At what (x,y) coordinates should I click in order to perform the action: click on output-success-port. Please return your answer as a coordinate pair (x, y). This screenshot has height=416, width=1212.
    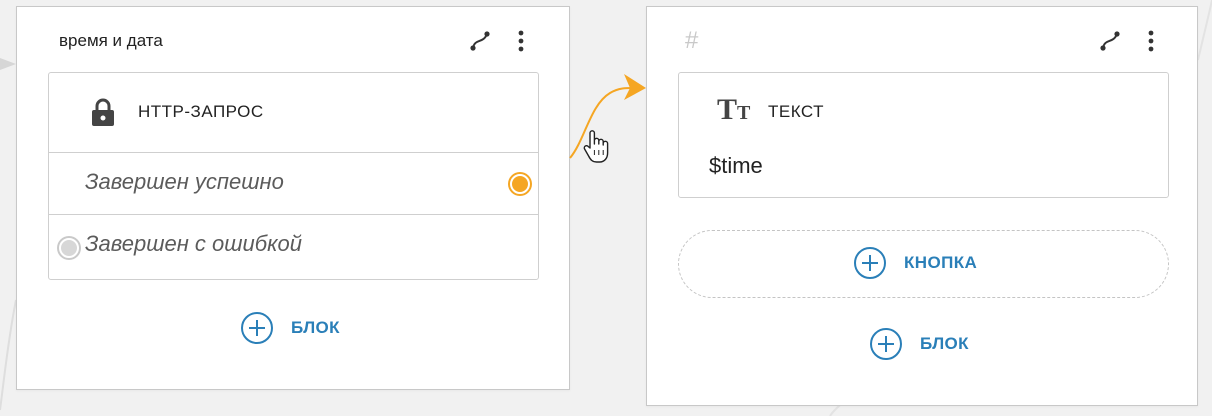
    Looking at the image, I should click on (520, 184).